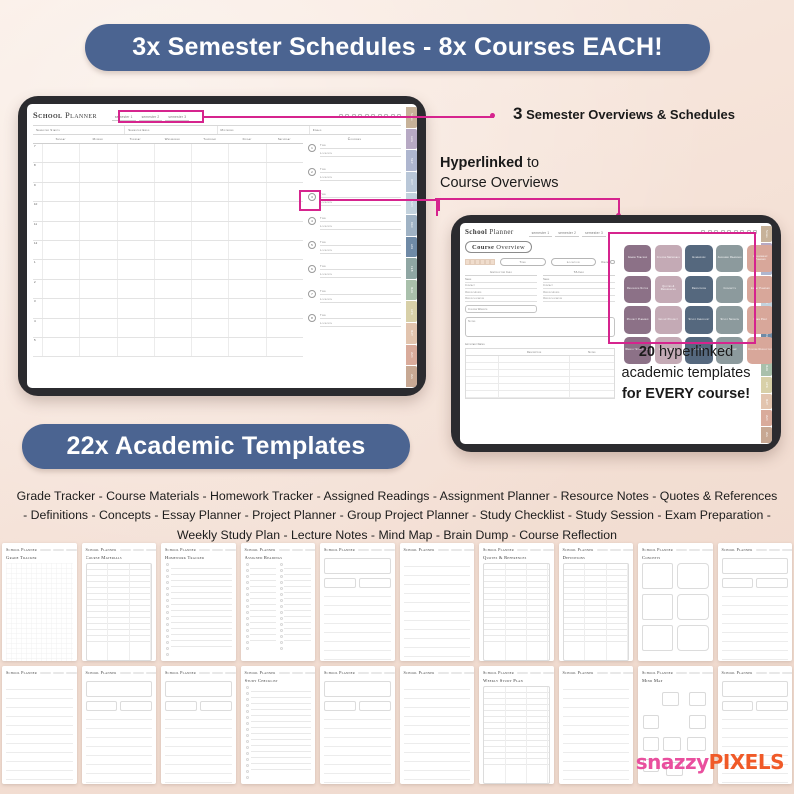  What do you see at coordinates (312, 245) in the screenshot?
I see `course-number: 5` at bounding box center [312, 245].